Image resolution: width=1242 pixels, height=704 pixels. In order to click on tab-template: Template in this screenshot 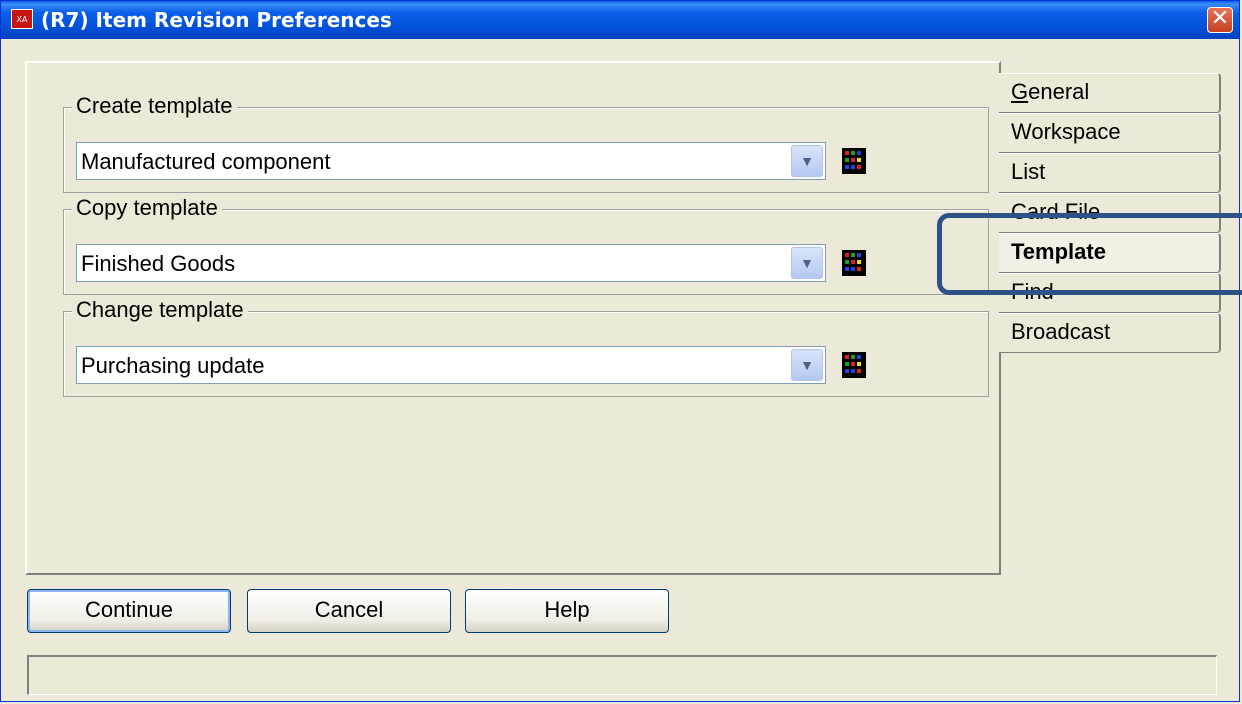, I will do `click(1110, 253)`.